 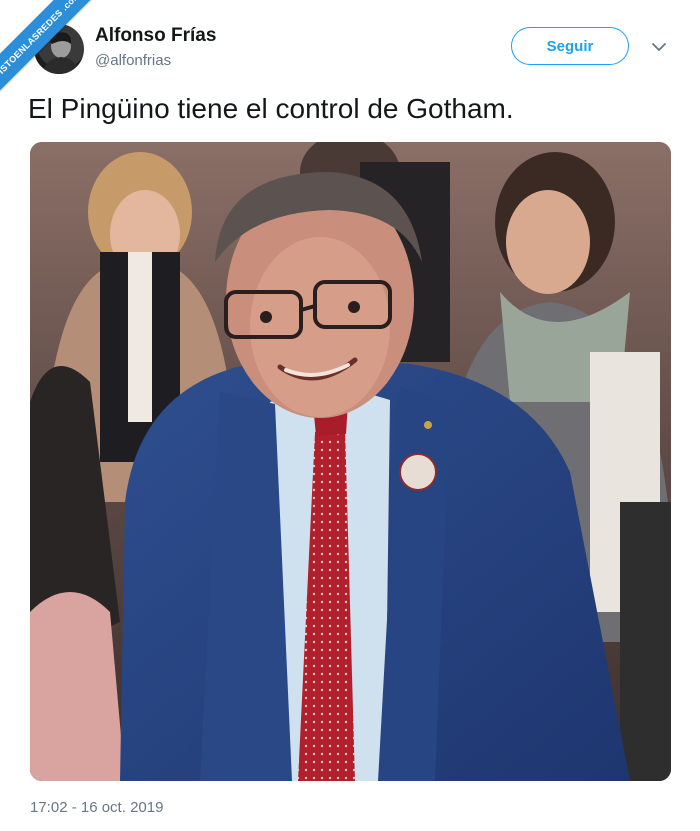 I want to click on tweet-timestamp: 17:02 - 16 oct. 2019, so click(x=96, y=807).